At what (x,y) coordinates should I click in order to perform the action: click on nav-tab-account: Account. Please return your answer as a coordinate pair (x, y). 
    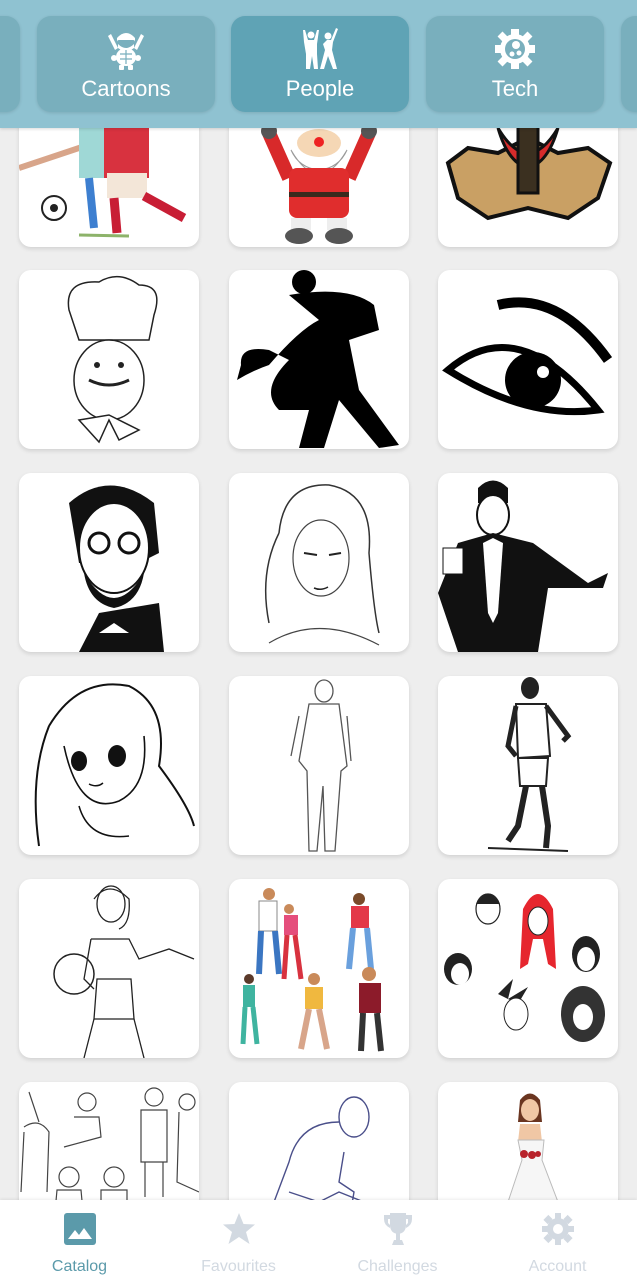
    Looking at the image, I should click on (557, 1240).